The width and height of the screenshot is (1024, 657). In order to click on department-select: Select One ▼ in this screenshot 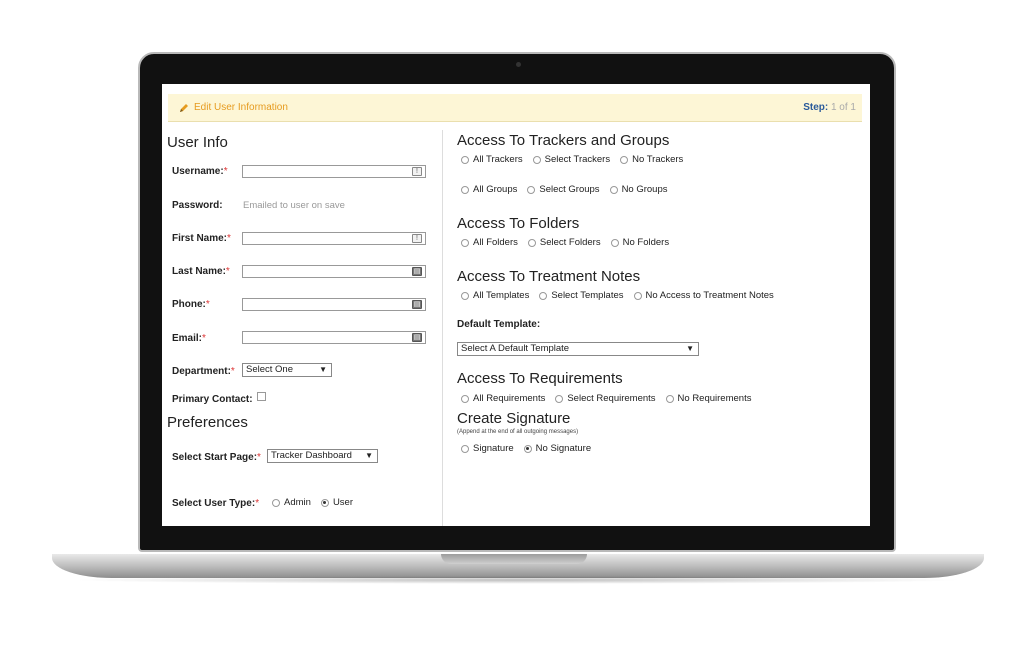, I will do `click(287, 370)`.